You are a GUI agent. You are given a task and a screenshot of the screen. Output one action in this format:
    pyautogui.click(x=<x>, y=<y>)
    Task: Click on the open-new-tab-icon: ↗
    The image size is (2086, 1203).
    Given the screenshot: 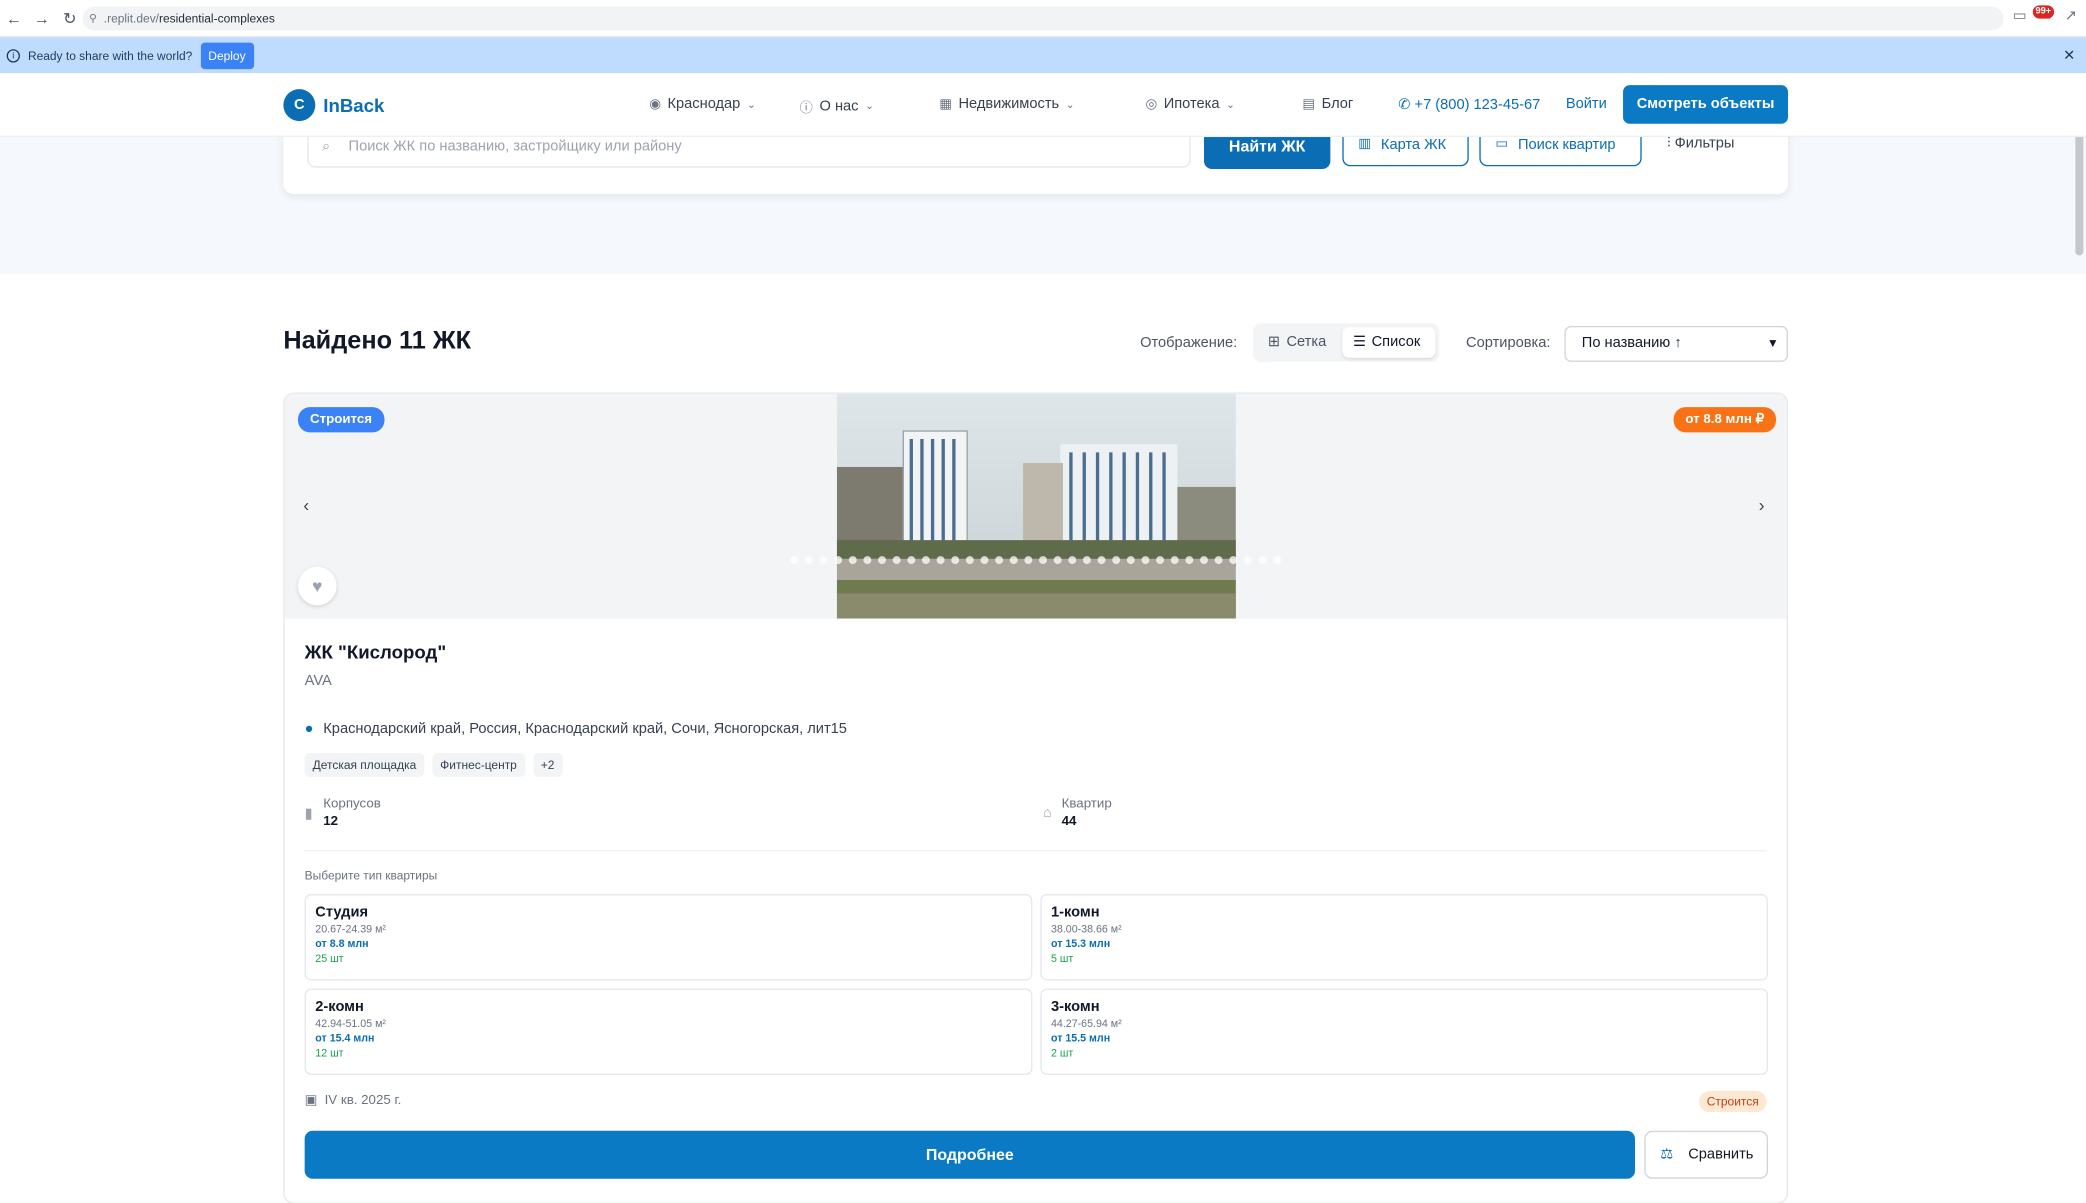 What is the action you would take?
    pyautogui.click(x=2071, y=15)
    